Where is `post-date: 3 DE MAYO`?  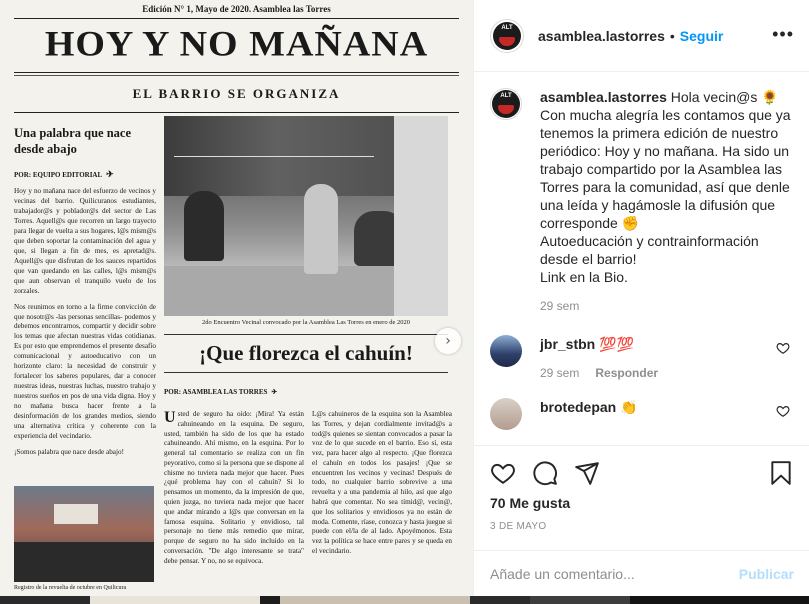
post-date: 3 DE MAYO is located at coordinates (518, 526).